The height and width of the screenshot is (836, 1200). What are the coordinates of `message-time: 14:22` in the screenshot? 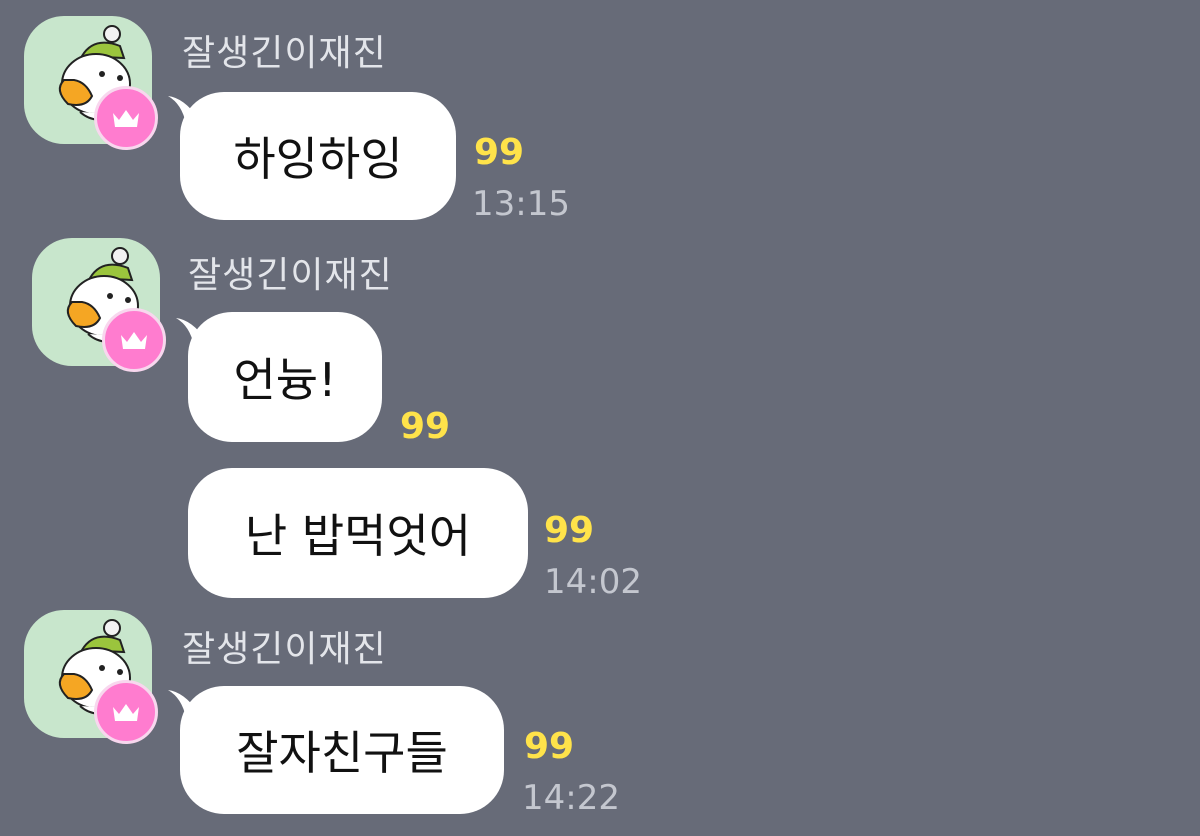 It's located at (571, 798).